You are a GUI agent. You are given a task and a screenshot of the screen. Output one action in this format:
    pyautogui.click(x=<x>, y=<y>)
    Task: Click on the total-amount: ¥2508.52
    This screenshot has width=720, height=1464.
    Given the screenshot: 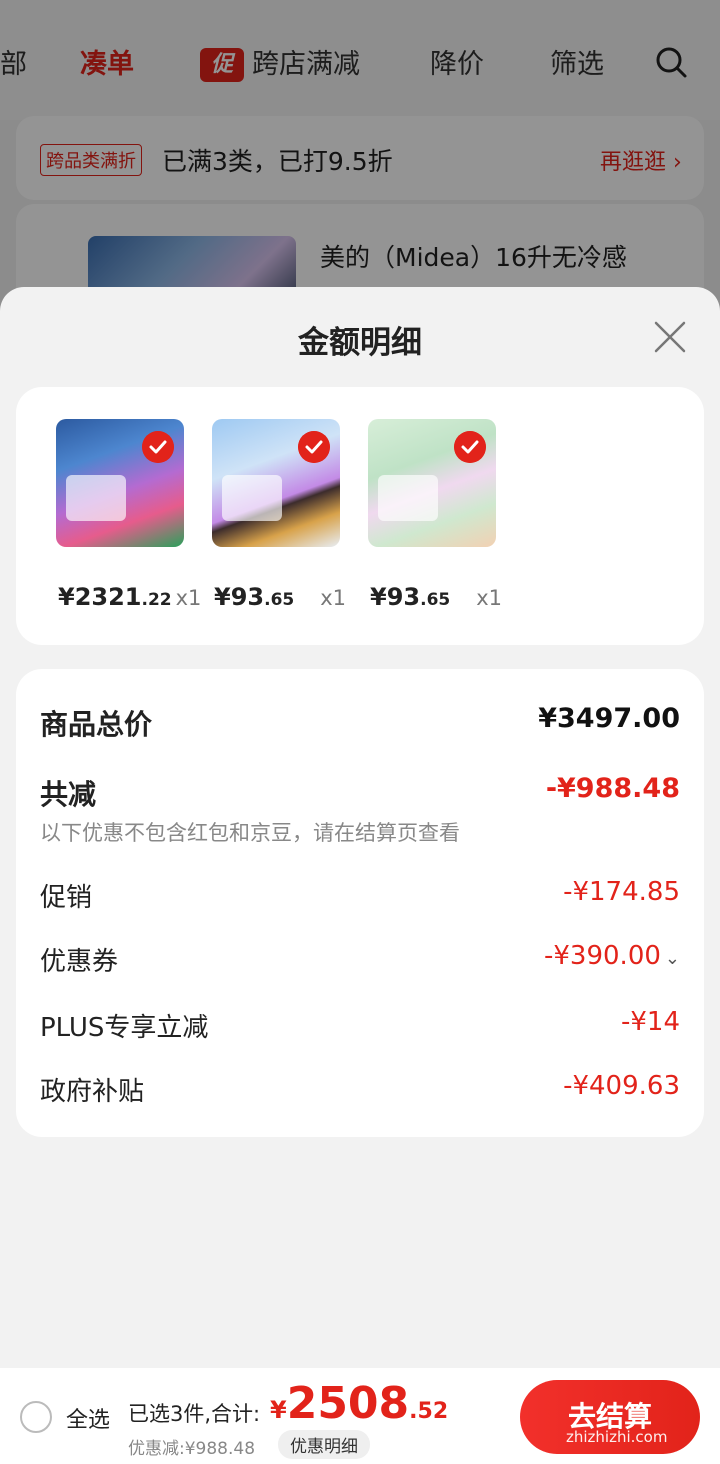 What is the action you would take?
    pyautogui.click(x=359, y=1403)
    